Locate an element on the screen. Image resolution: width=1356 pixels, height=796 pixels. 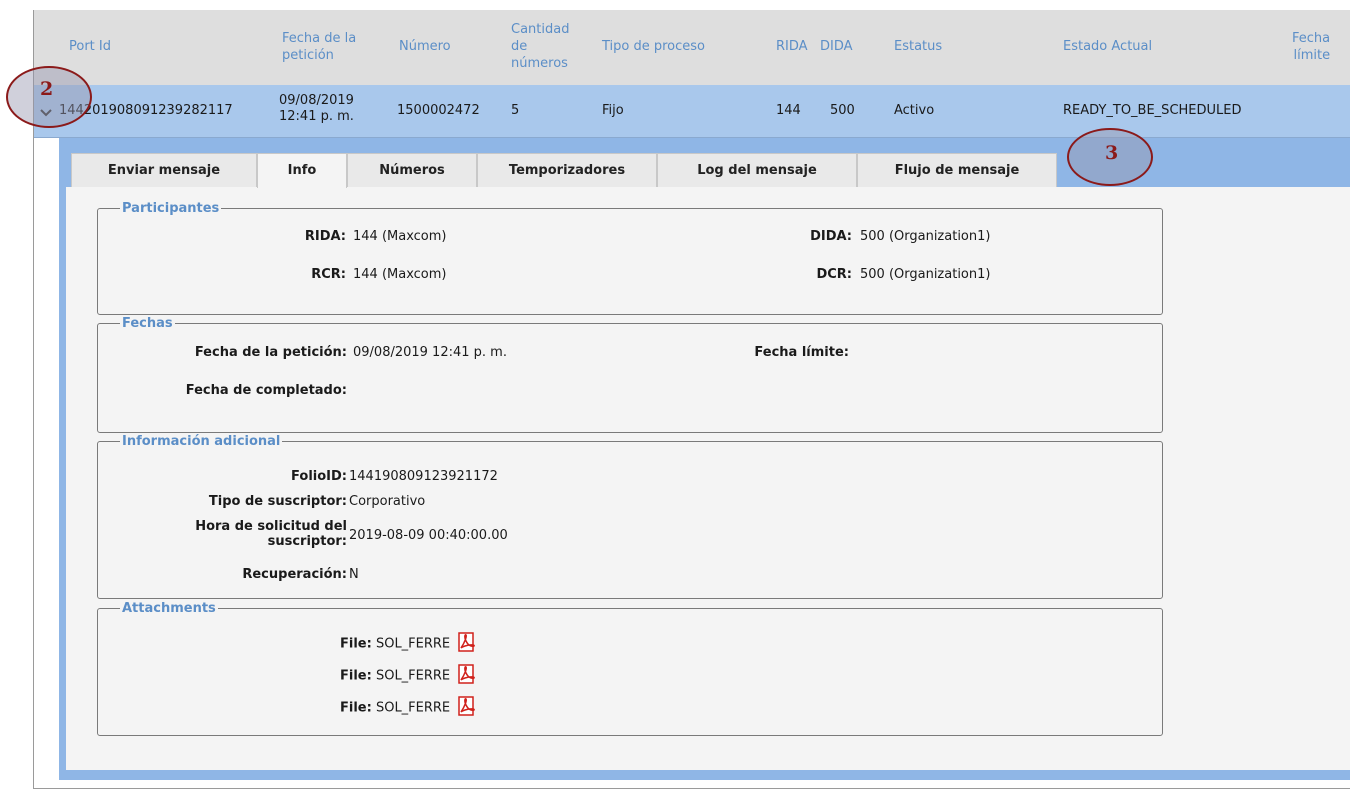
recuperacion-label: Recuperación: is located at coordinates (294, 574).